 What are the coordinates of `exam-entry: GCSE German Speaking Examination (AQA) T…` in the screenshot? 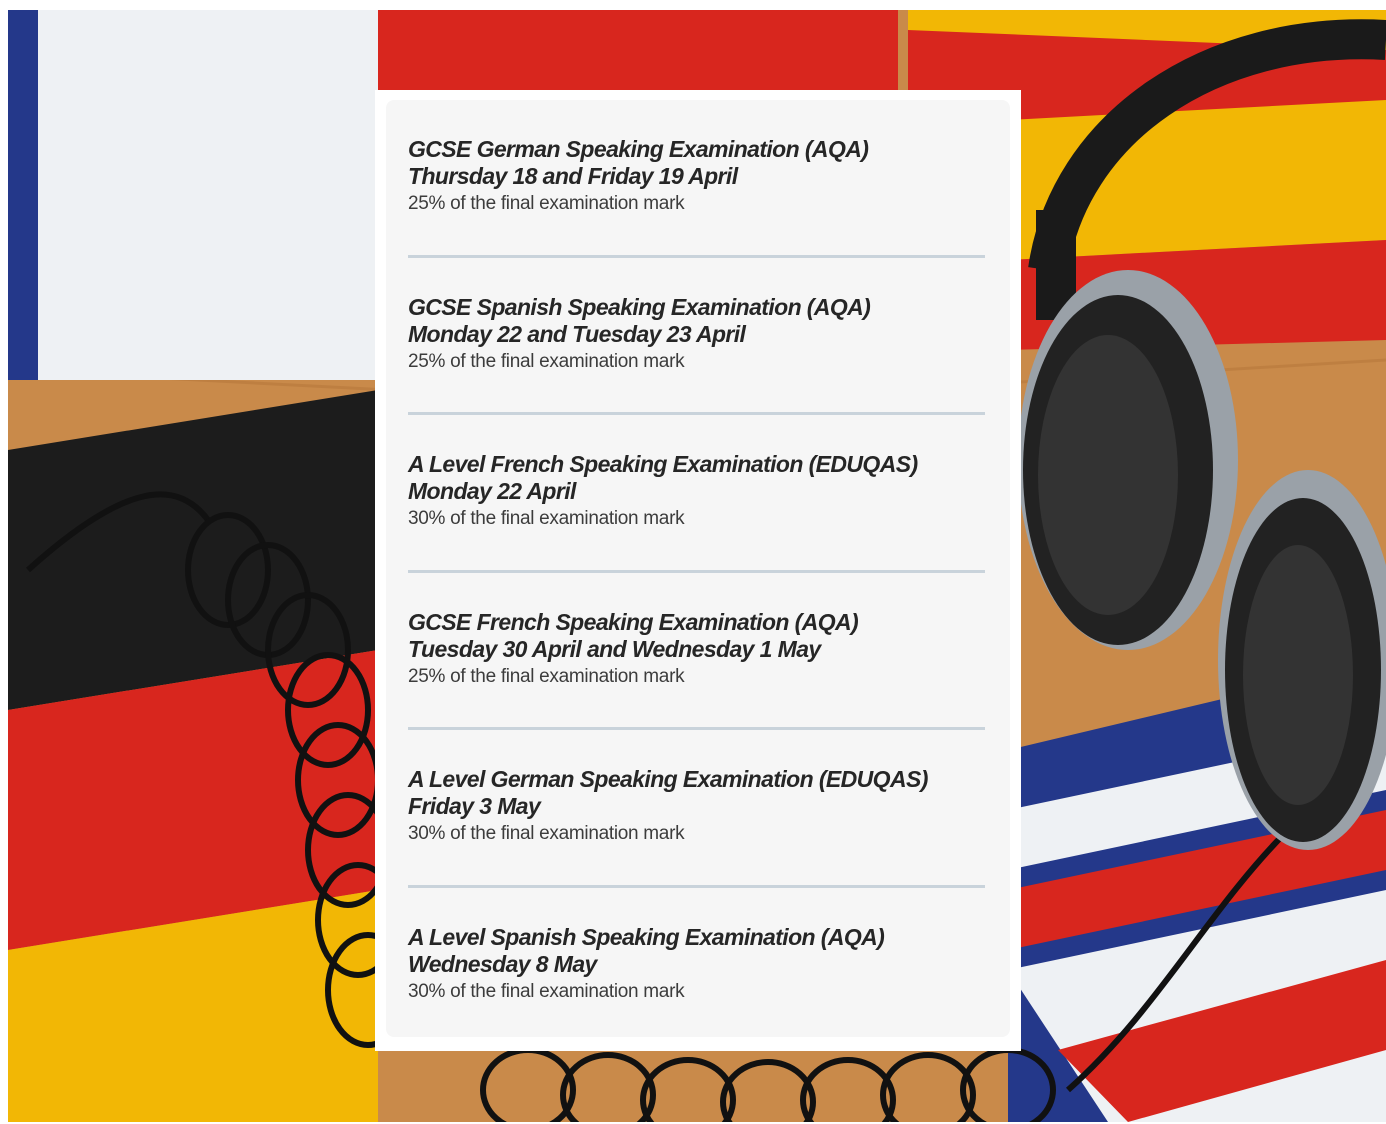 It's located at (696, 179).